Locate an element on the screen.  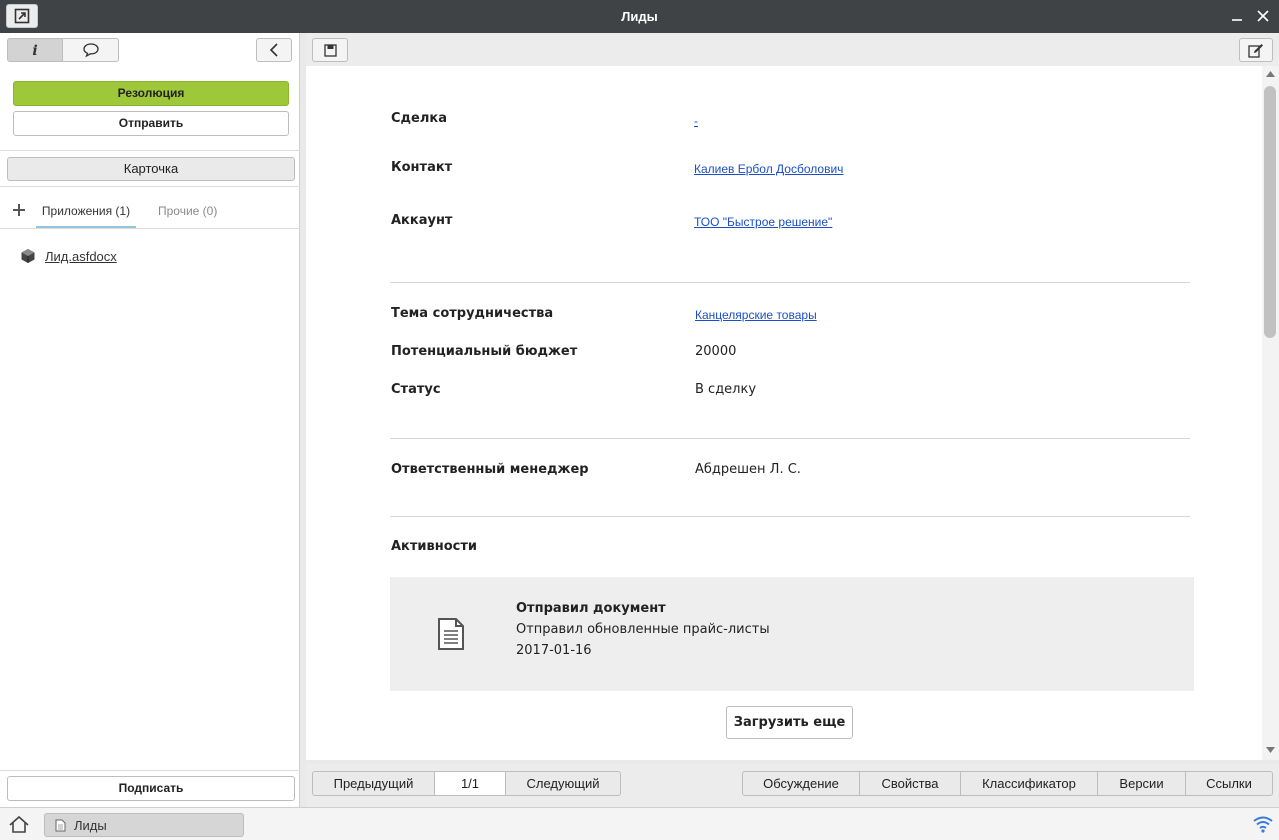
close-button is located at coordinates (1263, 16).